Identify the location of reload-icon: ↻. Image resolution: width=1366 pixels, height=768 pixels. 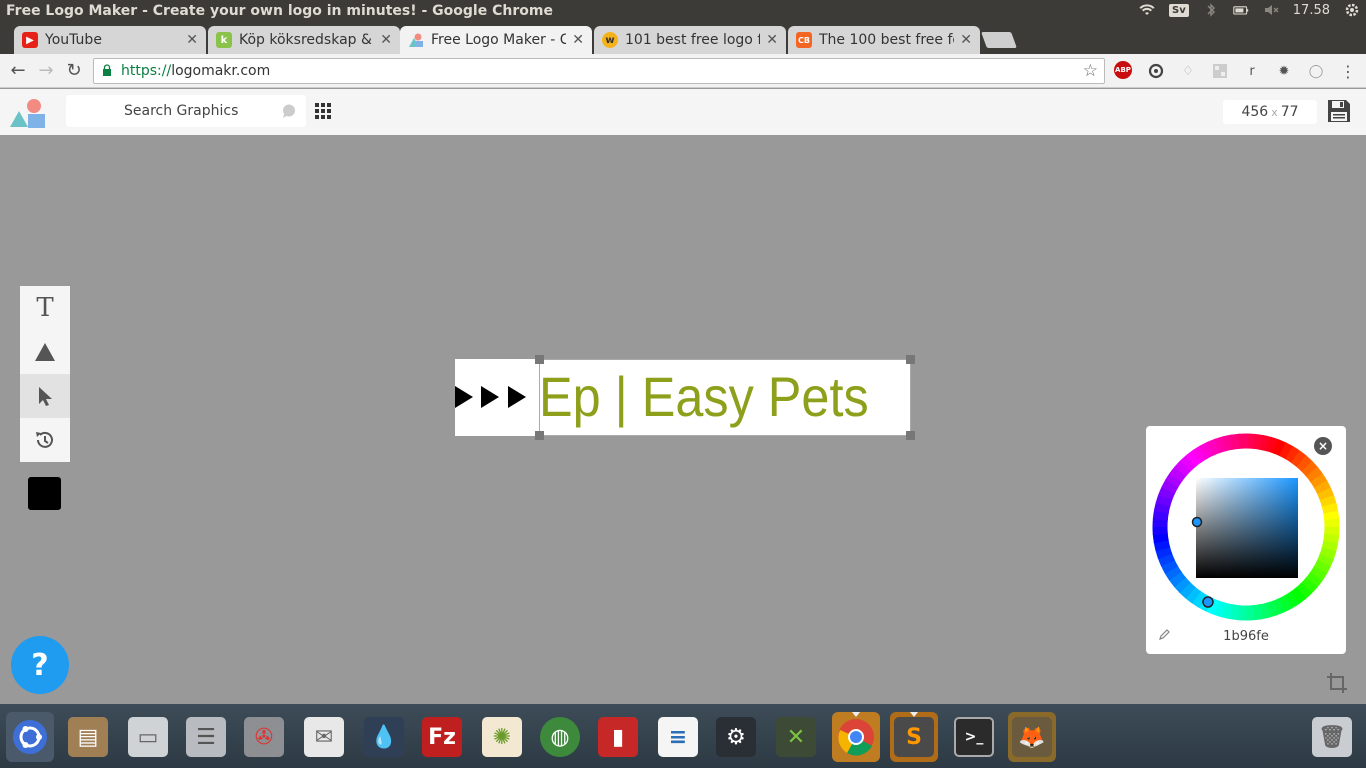
(74, 71).